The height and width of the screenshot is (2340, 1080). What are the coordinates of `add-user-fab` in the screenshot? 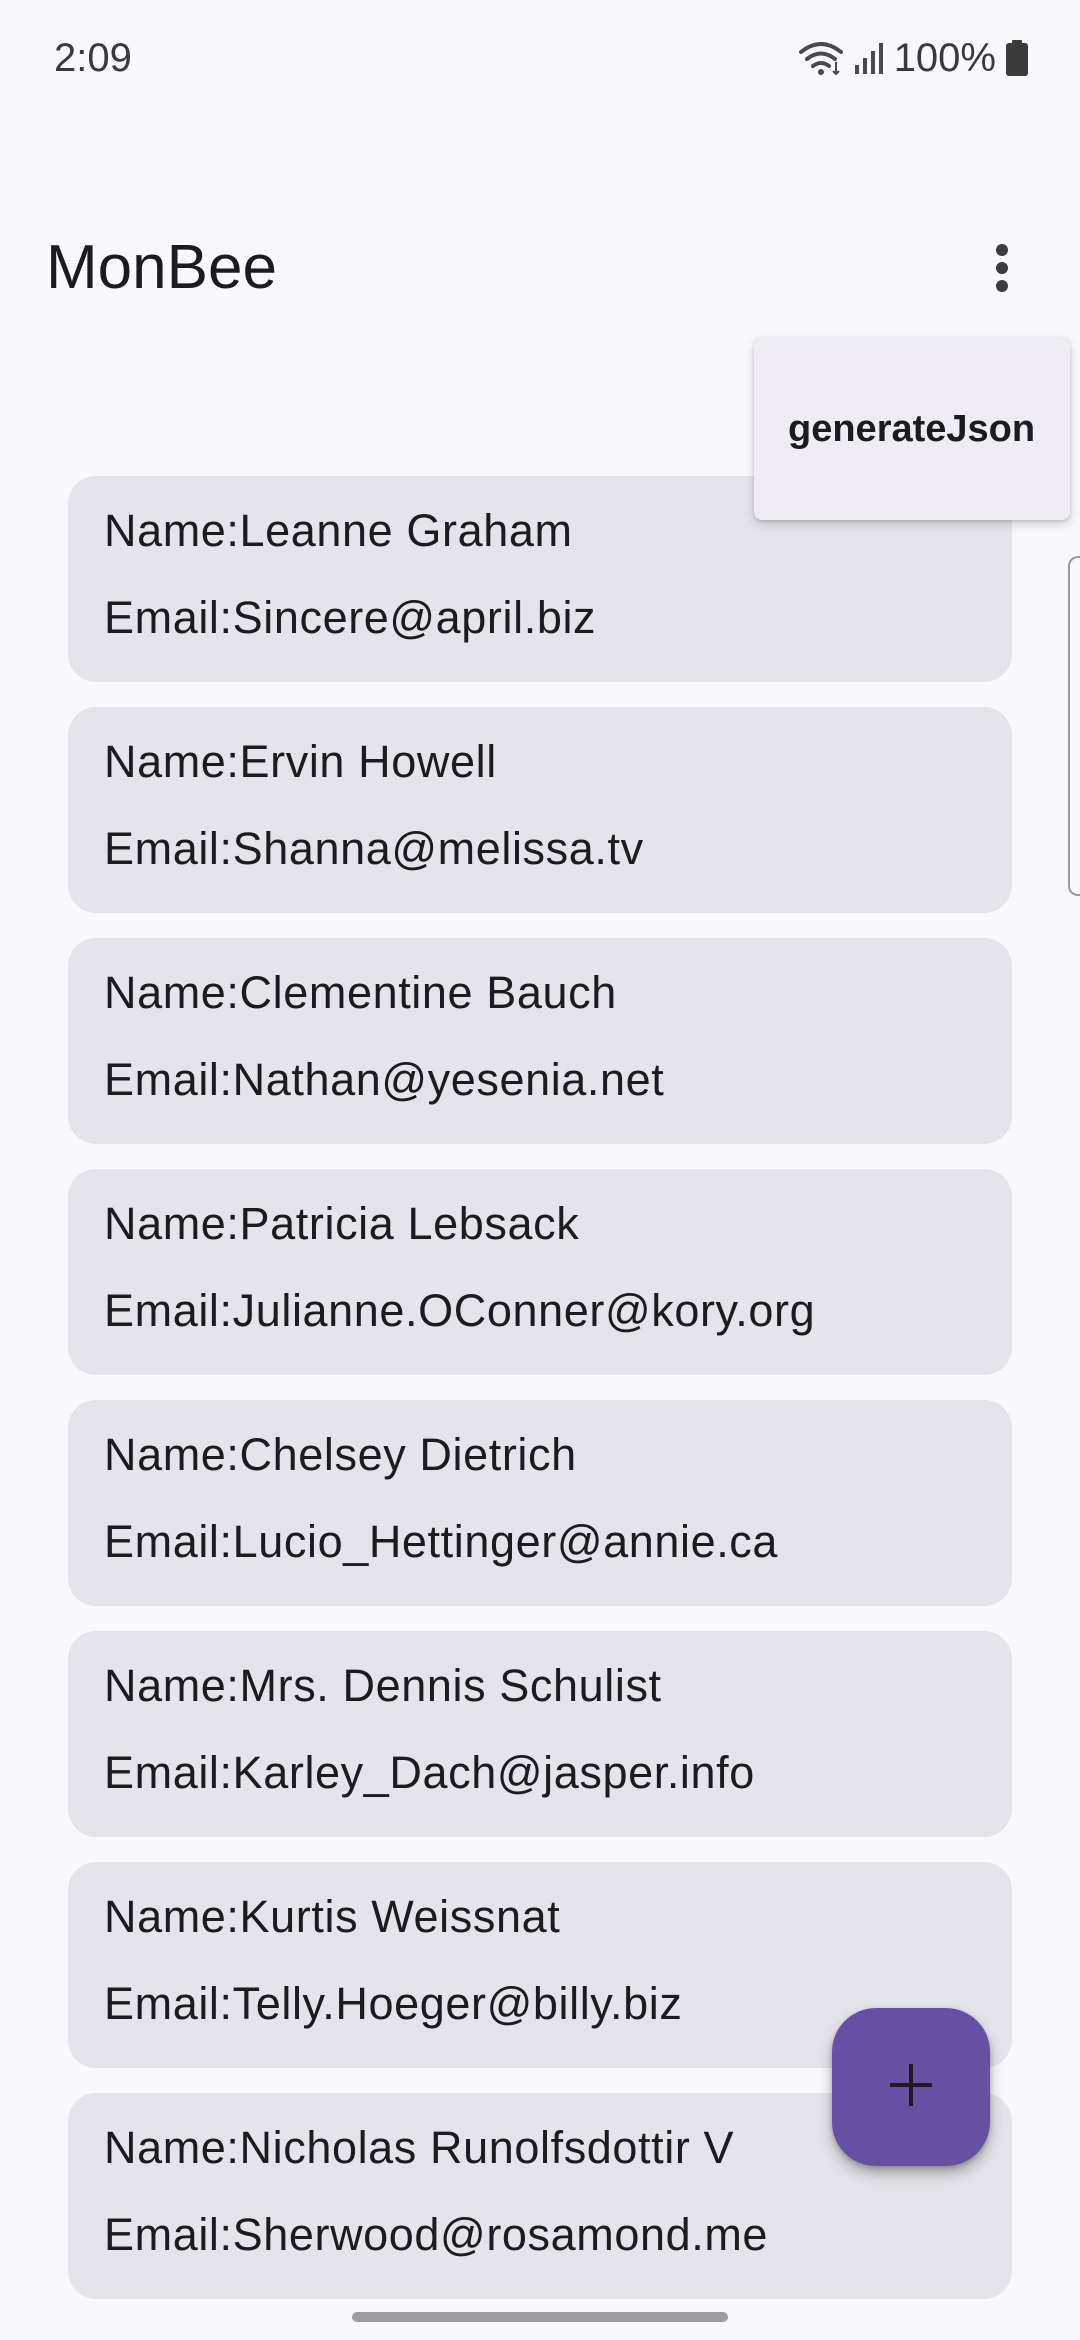 It's located at (911, 2087).